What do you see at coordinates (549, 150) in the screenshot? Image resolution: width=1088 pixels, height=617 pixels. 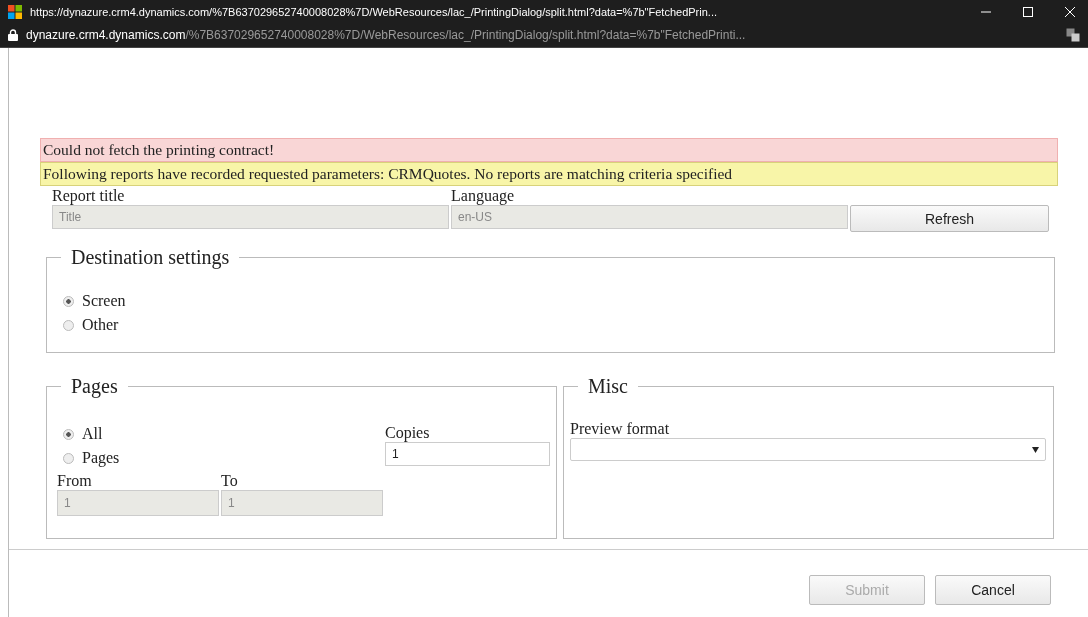 I see `error-message: Could not fetch the printing contract!` at bounding box center [549, 150].